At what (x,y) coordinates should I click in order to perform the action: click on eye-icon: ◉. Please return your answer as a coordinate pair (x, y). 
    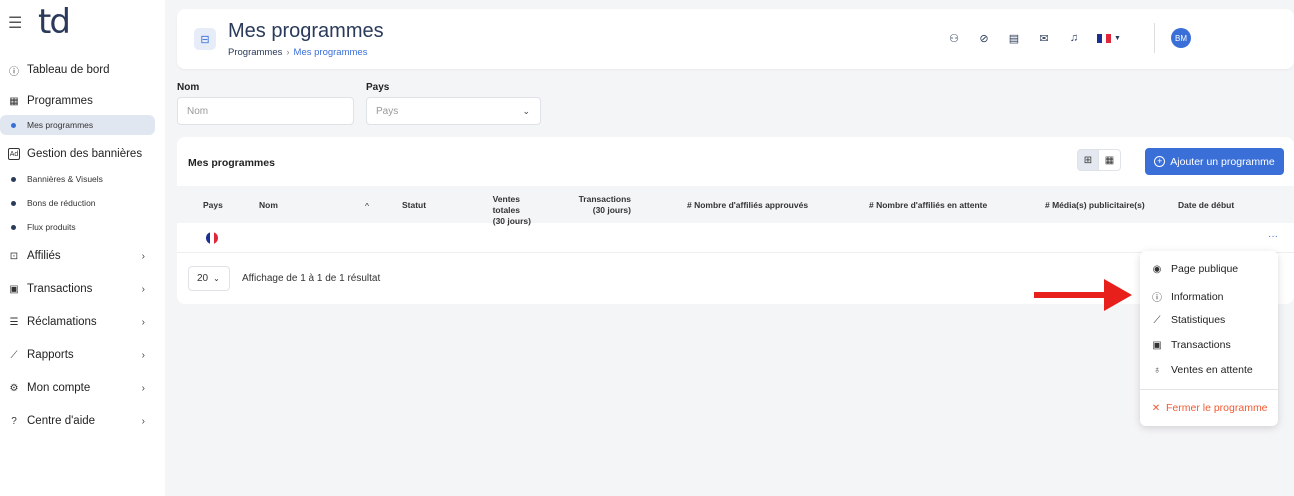
    Looking at the image, I should click on (1157, 269).